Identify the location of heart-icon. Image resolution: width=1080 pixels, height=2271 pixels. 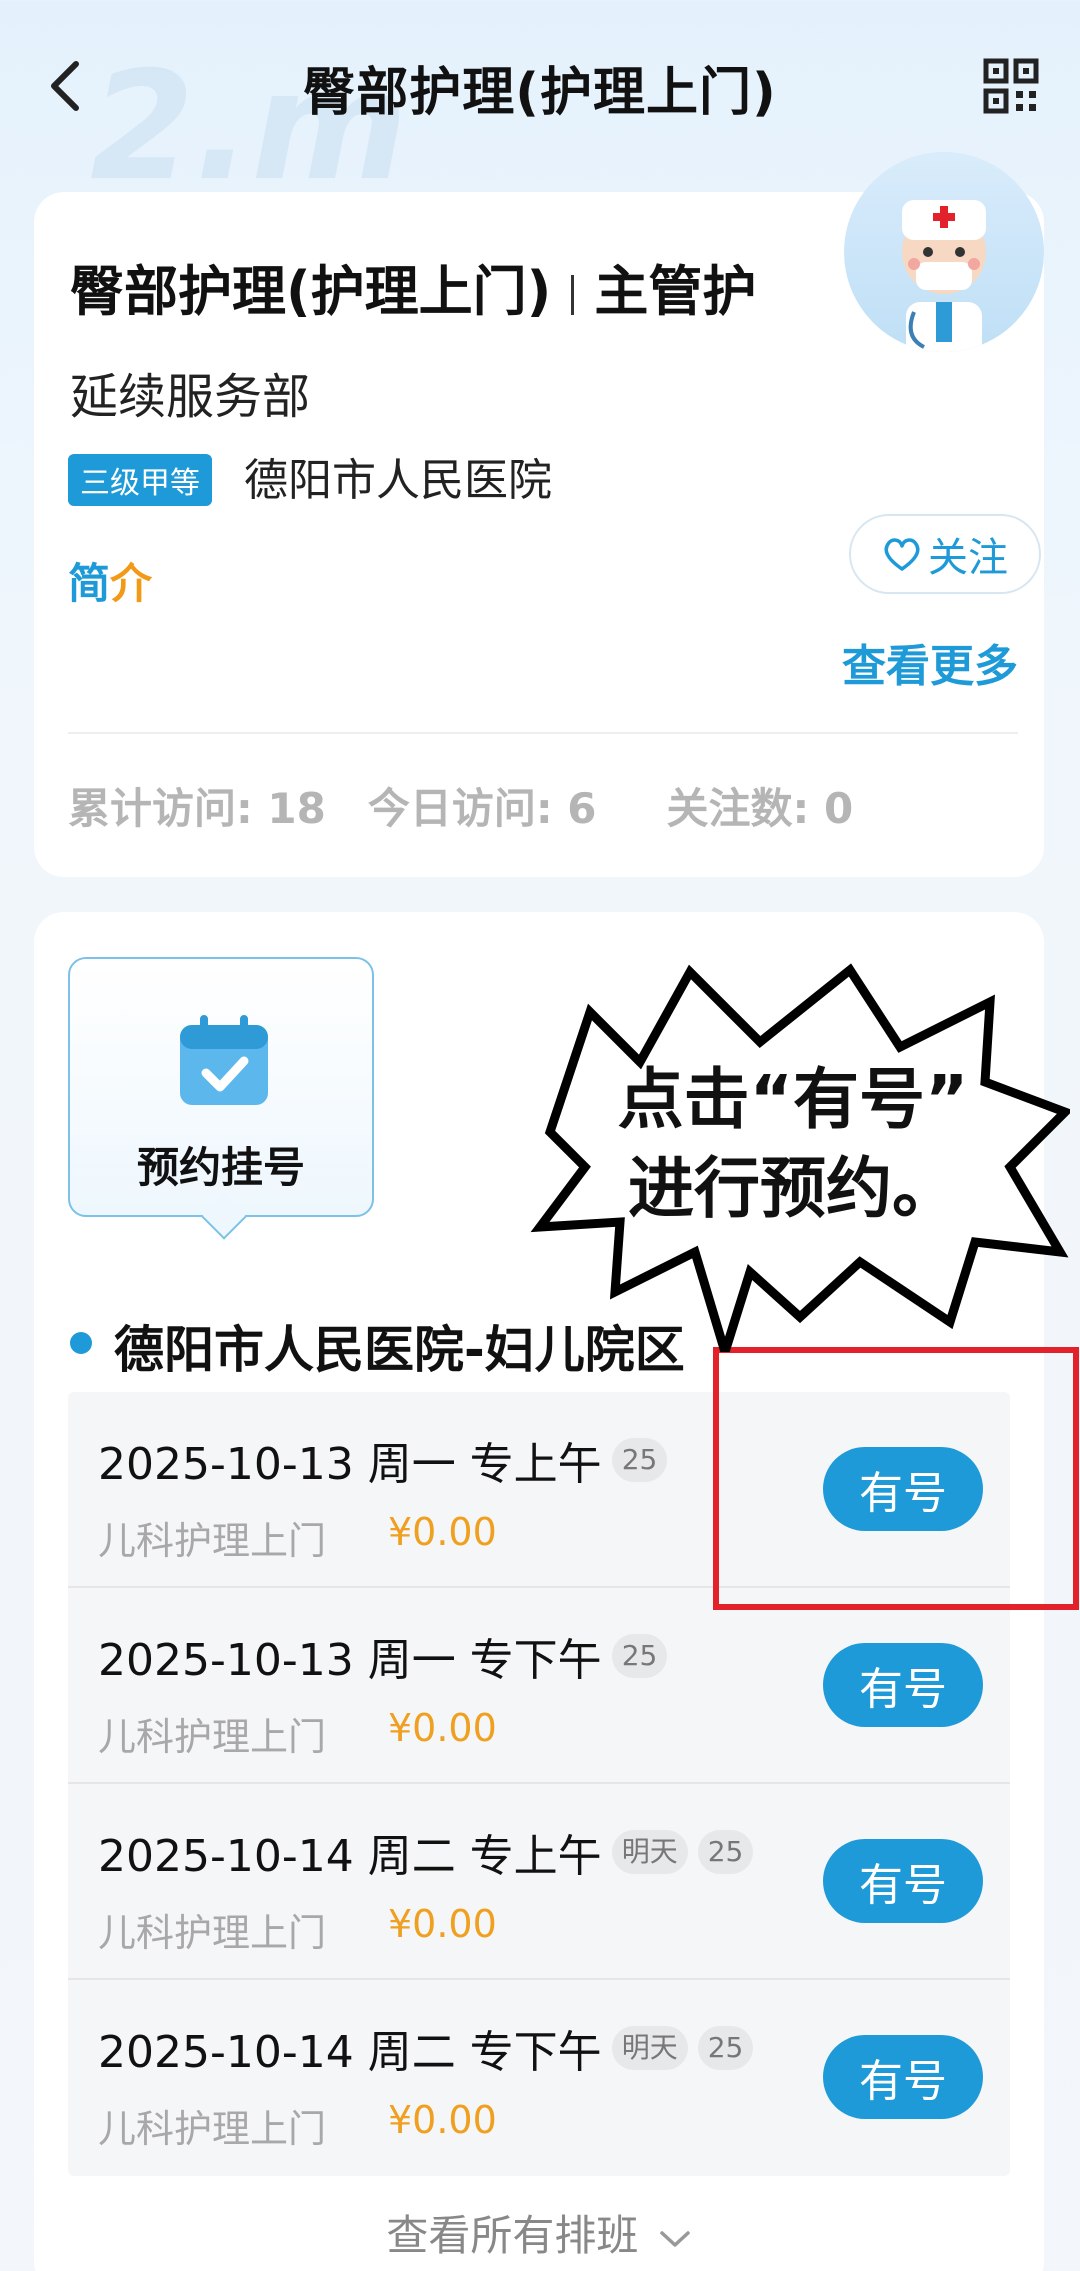
(902, 554).